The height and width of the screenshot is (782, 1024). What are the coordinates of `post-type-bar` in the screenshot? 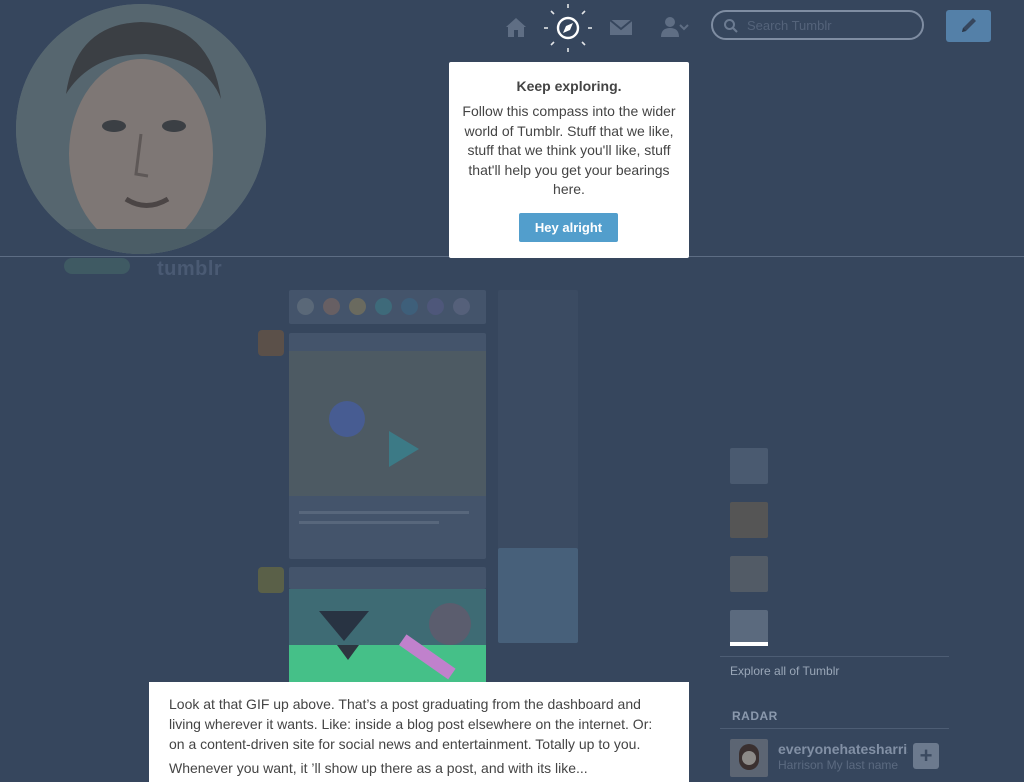 It's located at (387, 307).